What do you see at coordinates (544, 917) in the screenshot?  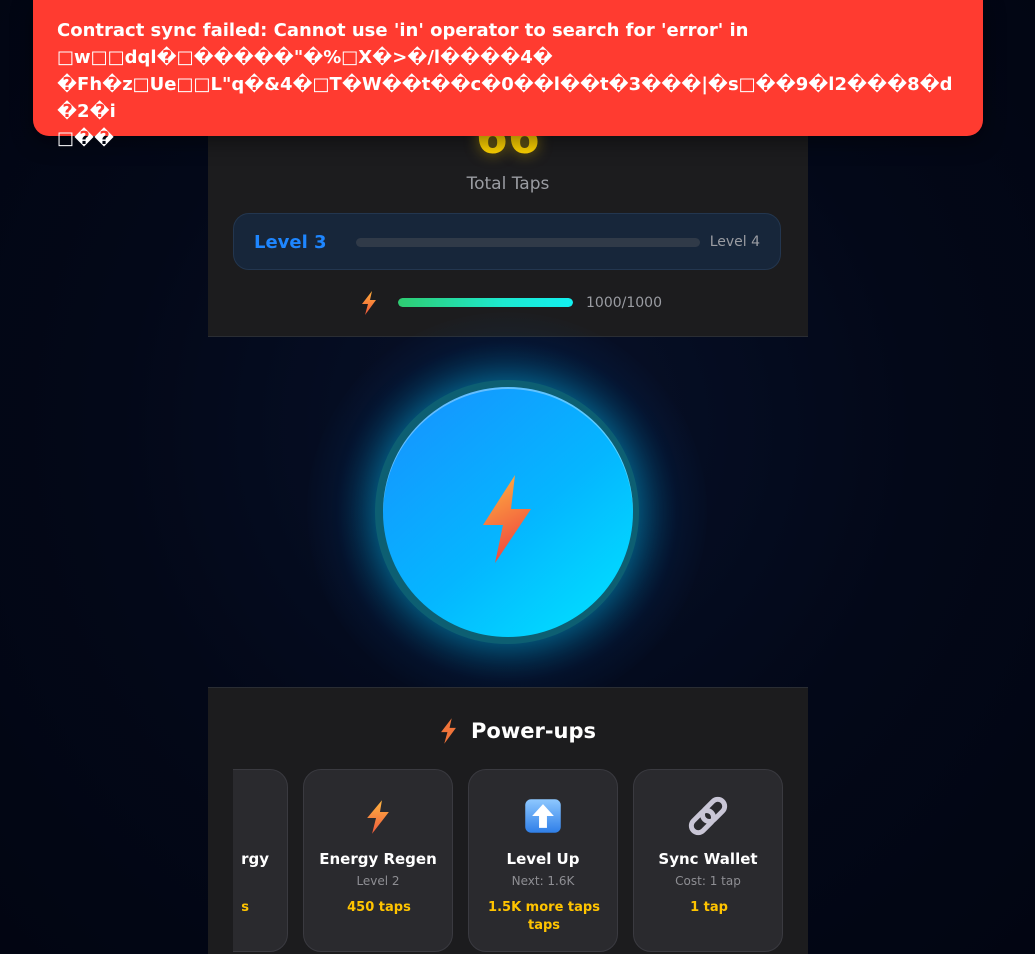 I see `powerup-cost: 1.5K more taps taps` at bounding box center [544, 917].